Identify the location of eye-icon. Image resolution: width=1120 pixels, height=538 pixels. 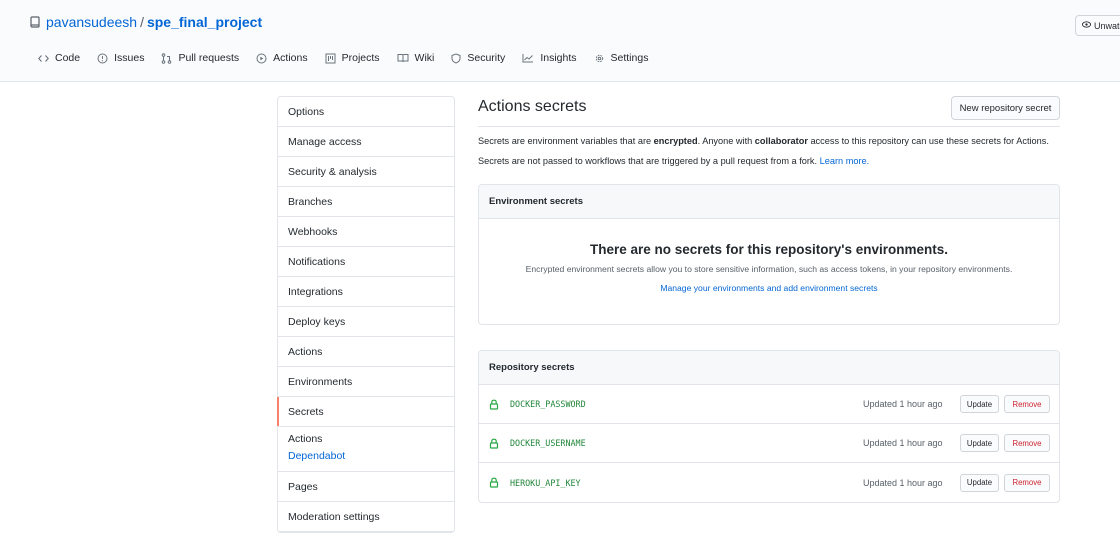
(1086, 25).